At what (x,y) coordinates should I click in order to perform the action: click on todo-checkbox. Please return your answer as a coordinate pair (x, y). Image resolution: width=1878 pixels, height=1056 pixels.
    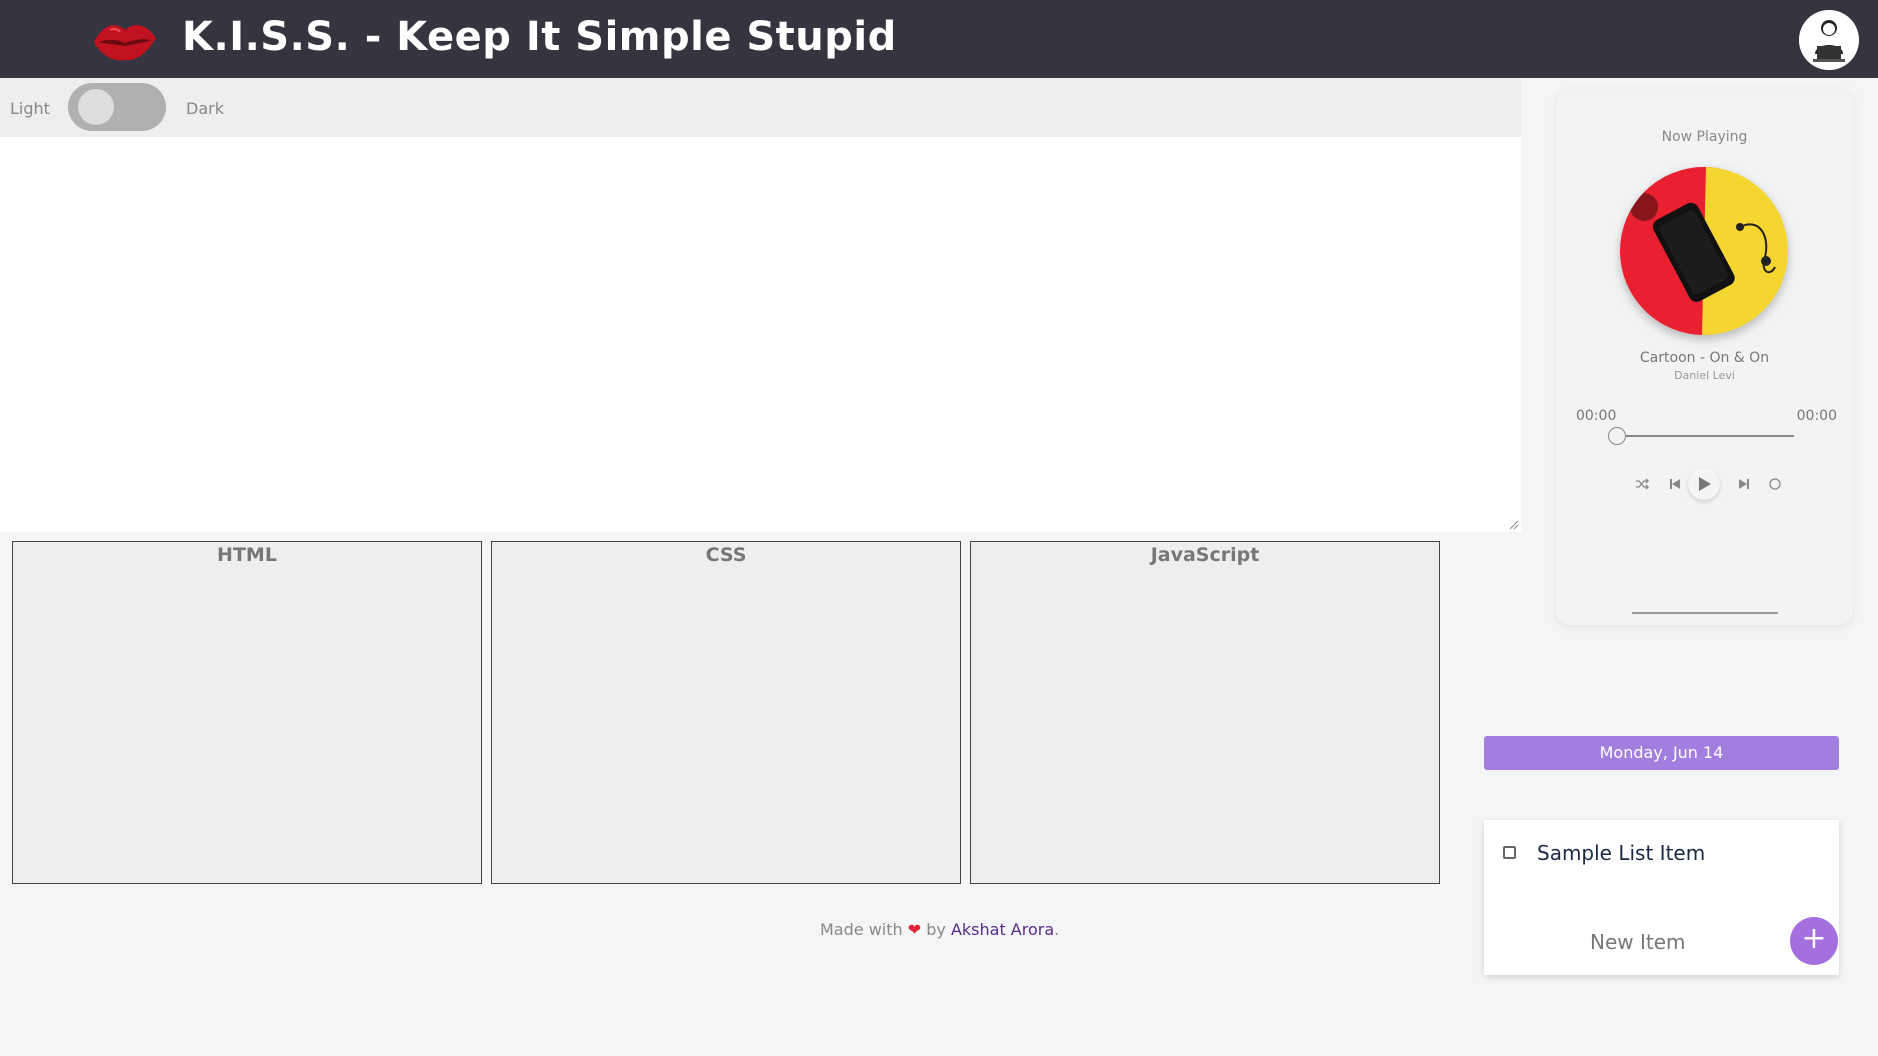
    Looking at the image, I should click on (1509, 852).